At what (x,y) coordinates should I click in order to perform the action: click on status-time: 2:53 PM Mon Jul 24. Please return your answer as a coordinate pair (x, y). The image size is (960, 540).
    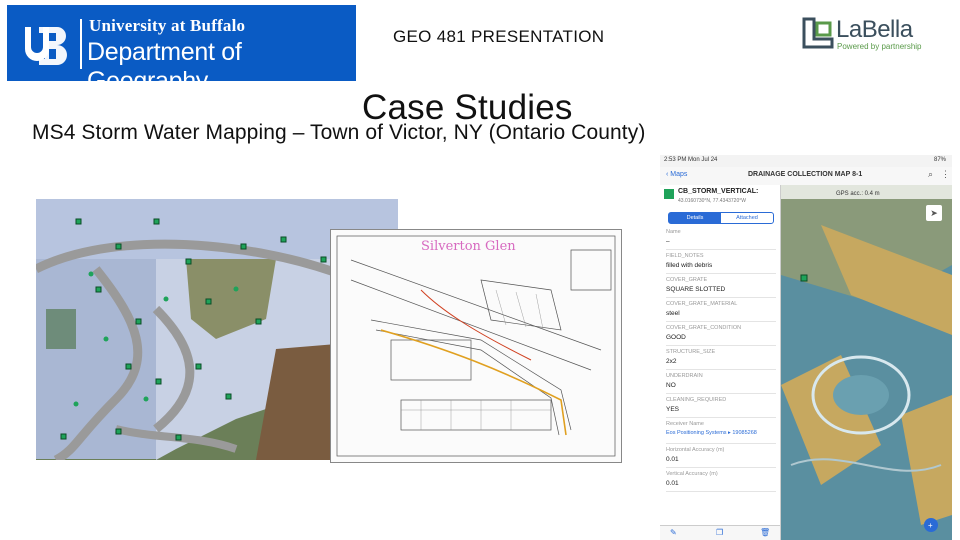
    Looking at the image, I should click on (691, 160).